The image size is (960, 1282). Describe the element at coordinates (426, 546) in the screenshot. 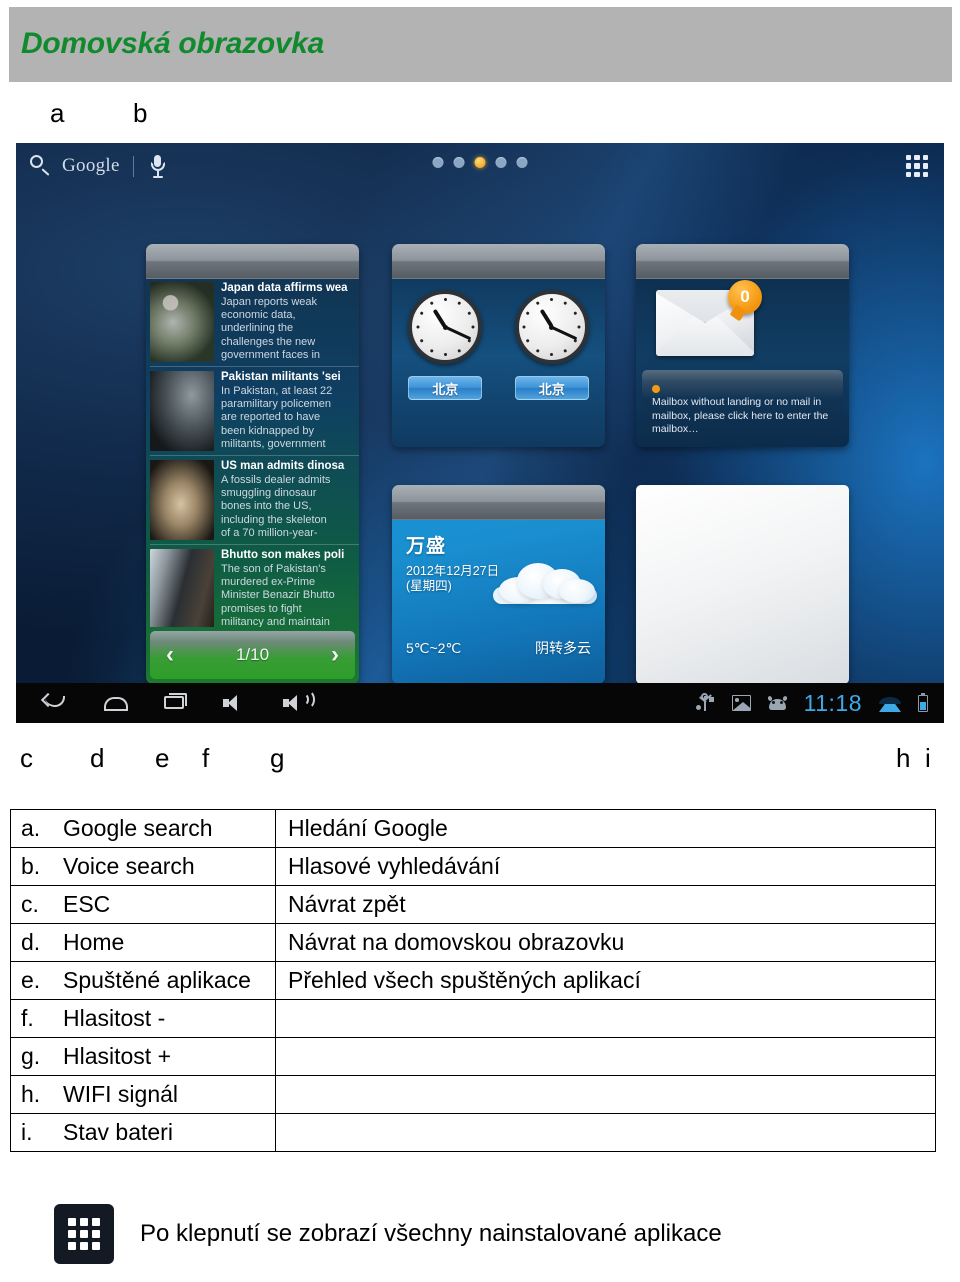

I see `weather-city: 万盛` at that location.